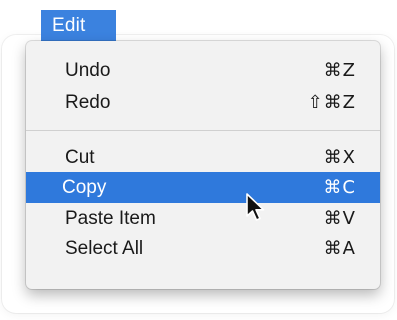  What do you see at coordinates (339, 70) in the screenshot?
I see `menu-item-shortcut: ⌘Z` at bounding box center [339, 70].